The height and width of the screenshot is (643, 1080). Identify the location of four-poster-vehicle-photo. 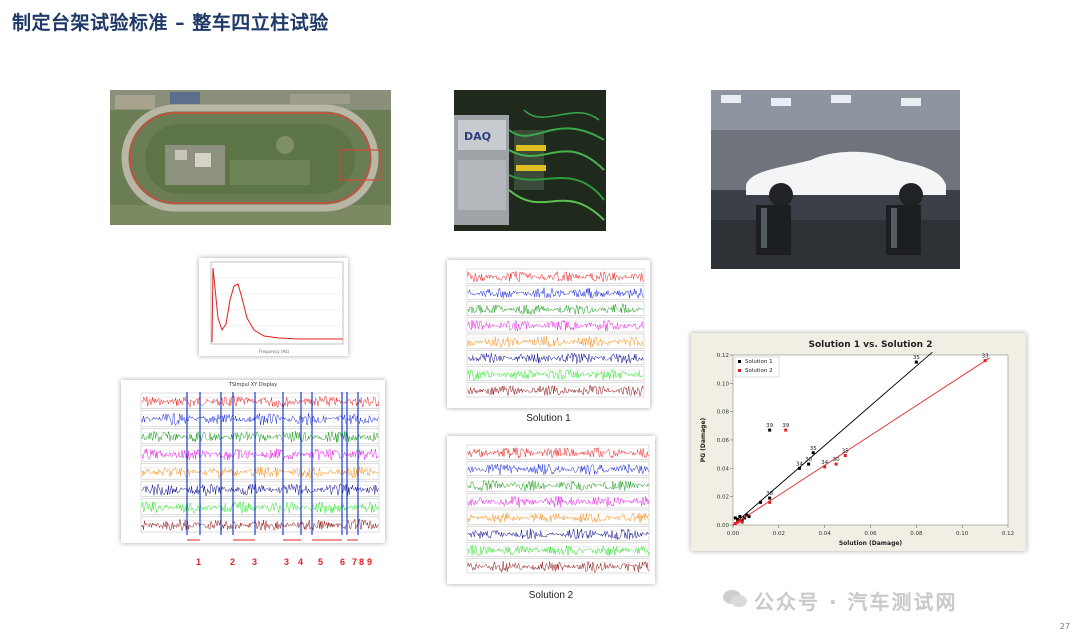
(835, 179).